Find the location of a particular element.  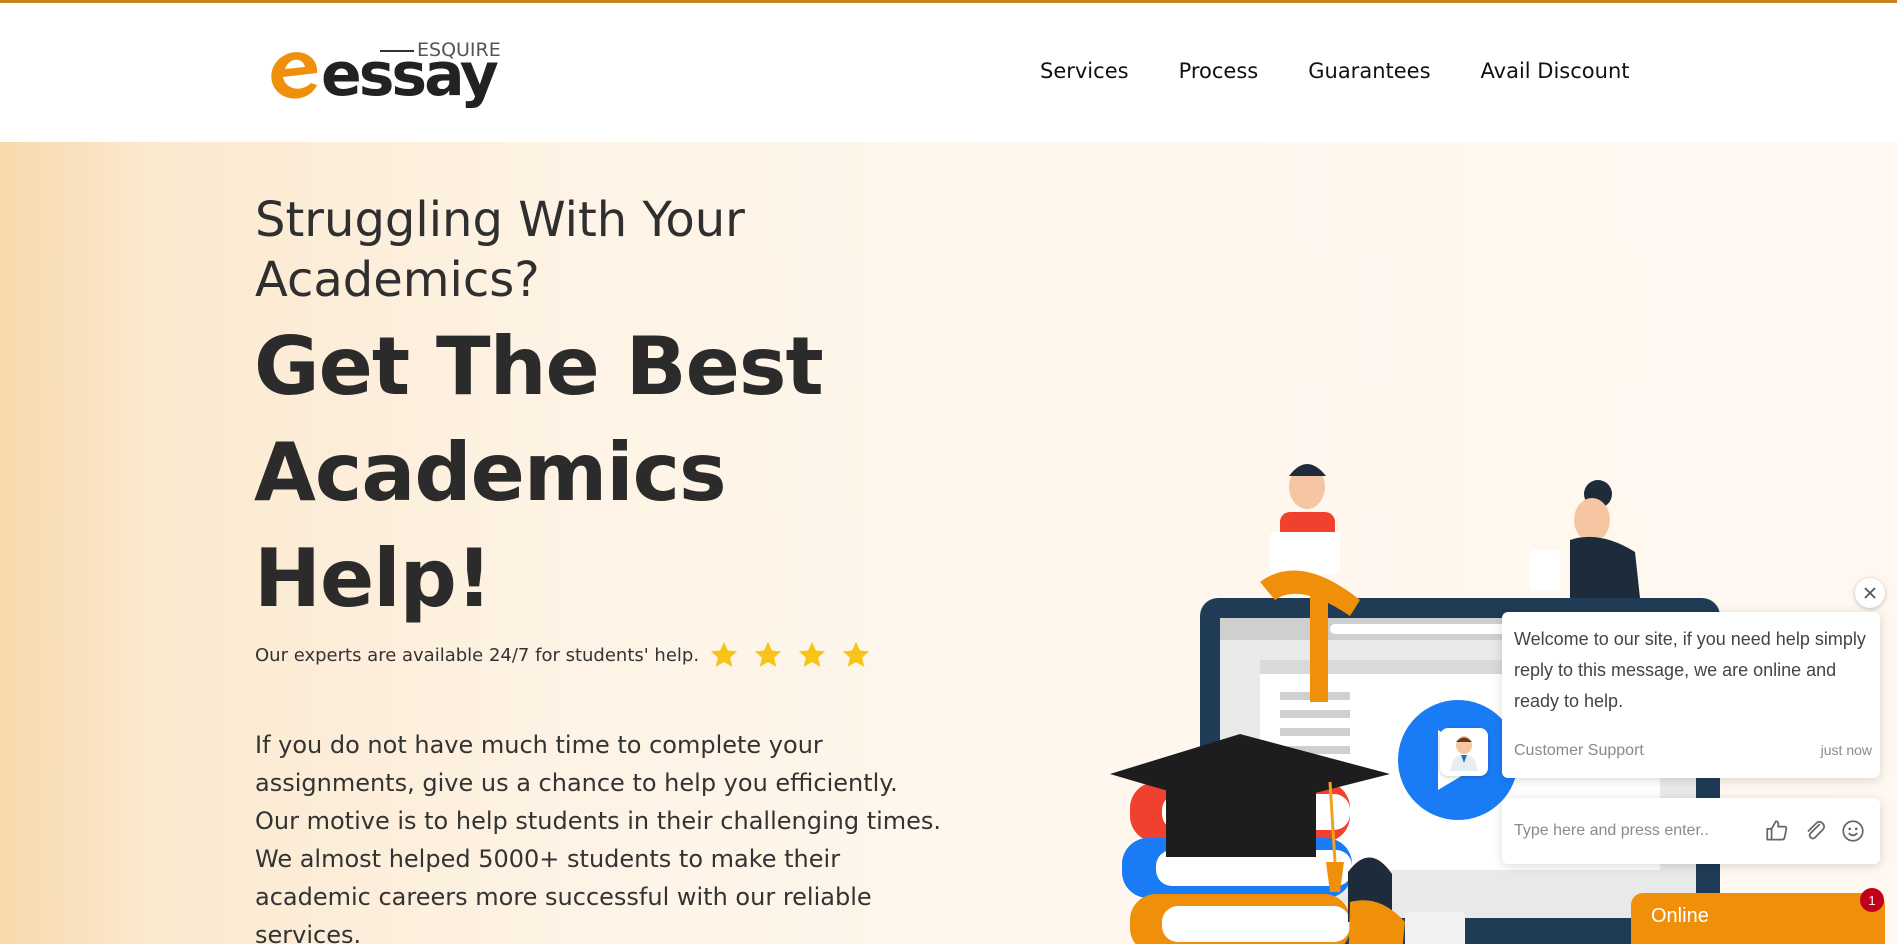

chat-close-button is located at coordinates (1870, 593).